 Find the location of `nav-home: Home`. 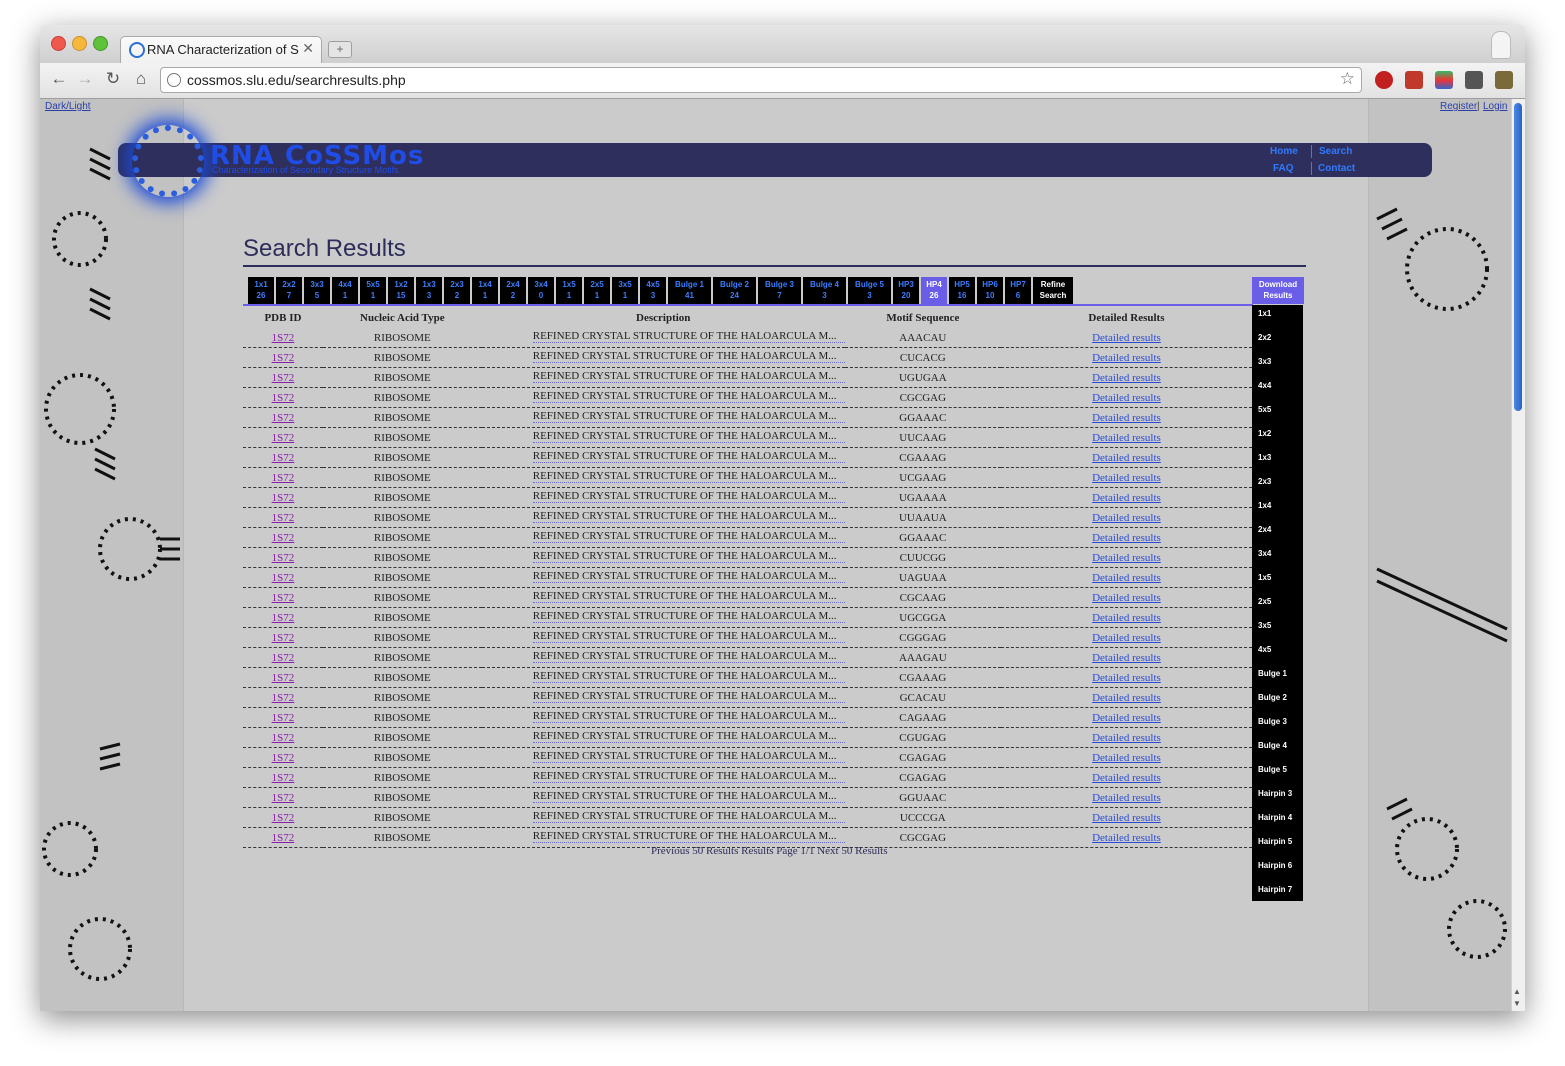

nav-home: Home is located at coordinates (1284, 151).